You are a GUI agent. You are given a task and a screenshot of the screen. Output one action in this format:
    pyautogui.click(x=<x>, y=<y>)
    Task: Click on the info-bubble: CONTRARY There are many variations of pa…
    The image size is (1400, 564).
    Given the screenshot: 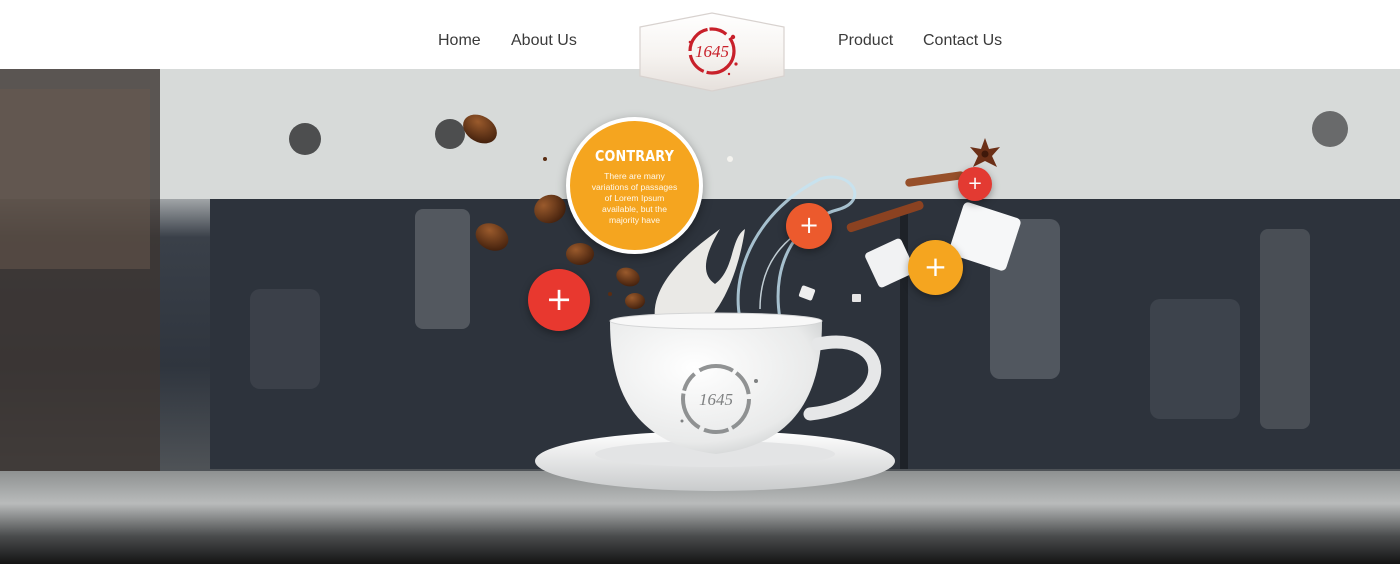 What is the action you would take?
    pyautogui.click(x=634, y=185)
    